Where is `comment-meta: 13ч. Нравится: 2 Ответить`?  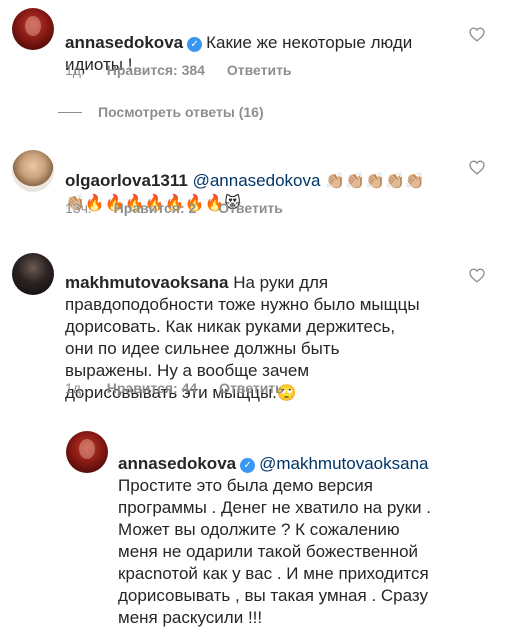 comment-meta: 13ч. Нравится: 2 Ответить is located at coordinates (183, 208).